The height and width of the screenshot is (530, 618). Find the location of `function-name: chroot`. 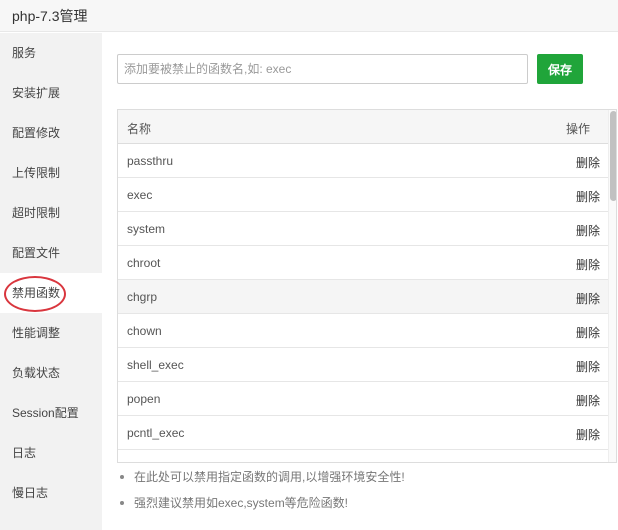

function-name: chroot is located at coordinates (144, 263).